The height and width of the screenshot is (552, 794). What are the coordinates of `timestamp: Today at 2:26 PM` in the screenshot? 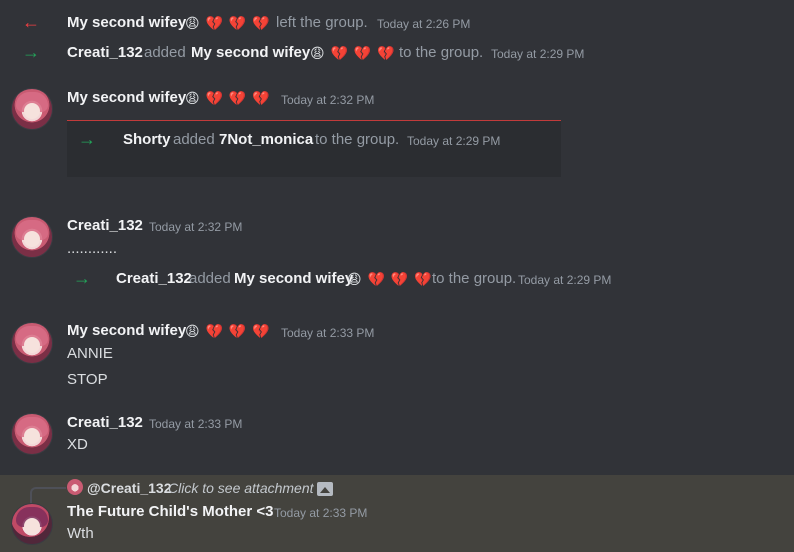 It's located at (423, 24).